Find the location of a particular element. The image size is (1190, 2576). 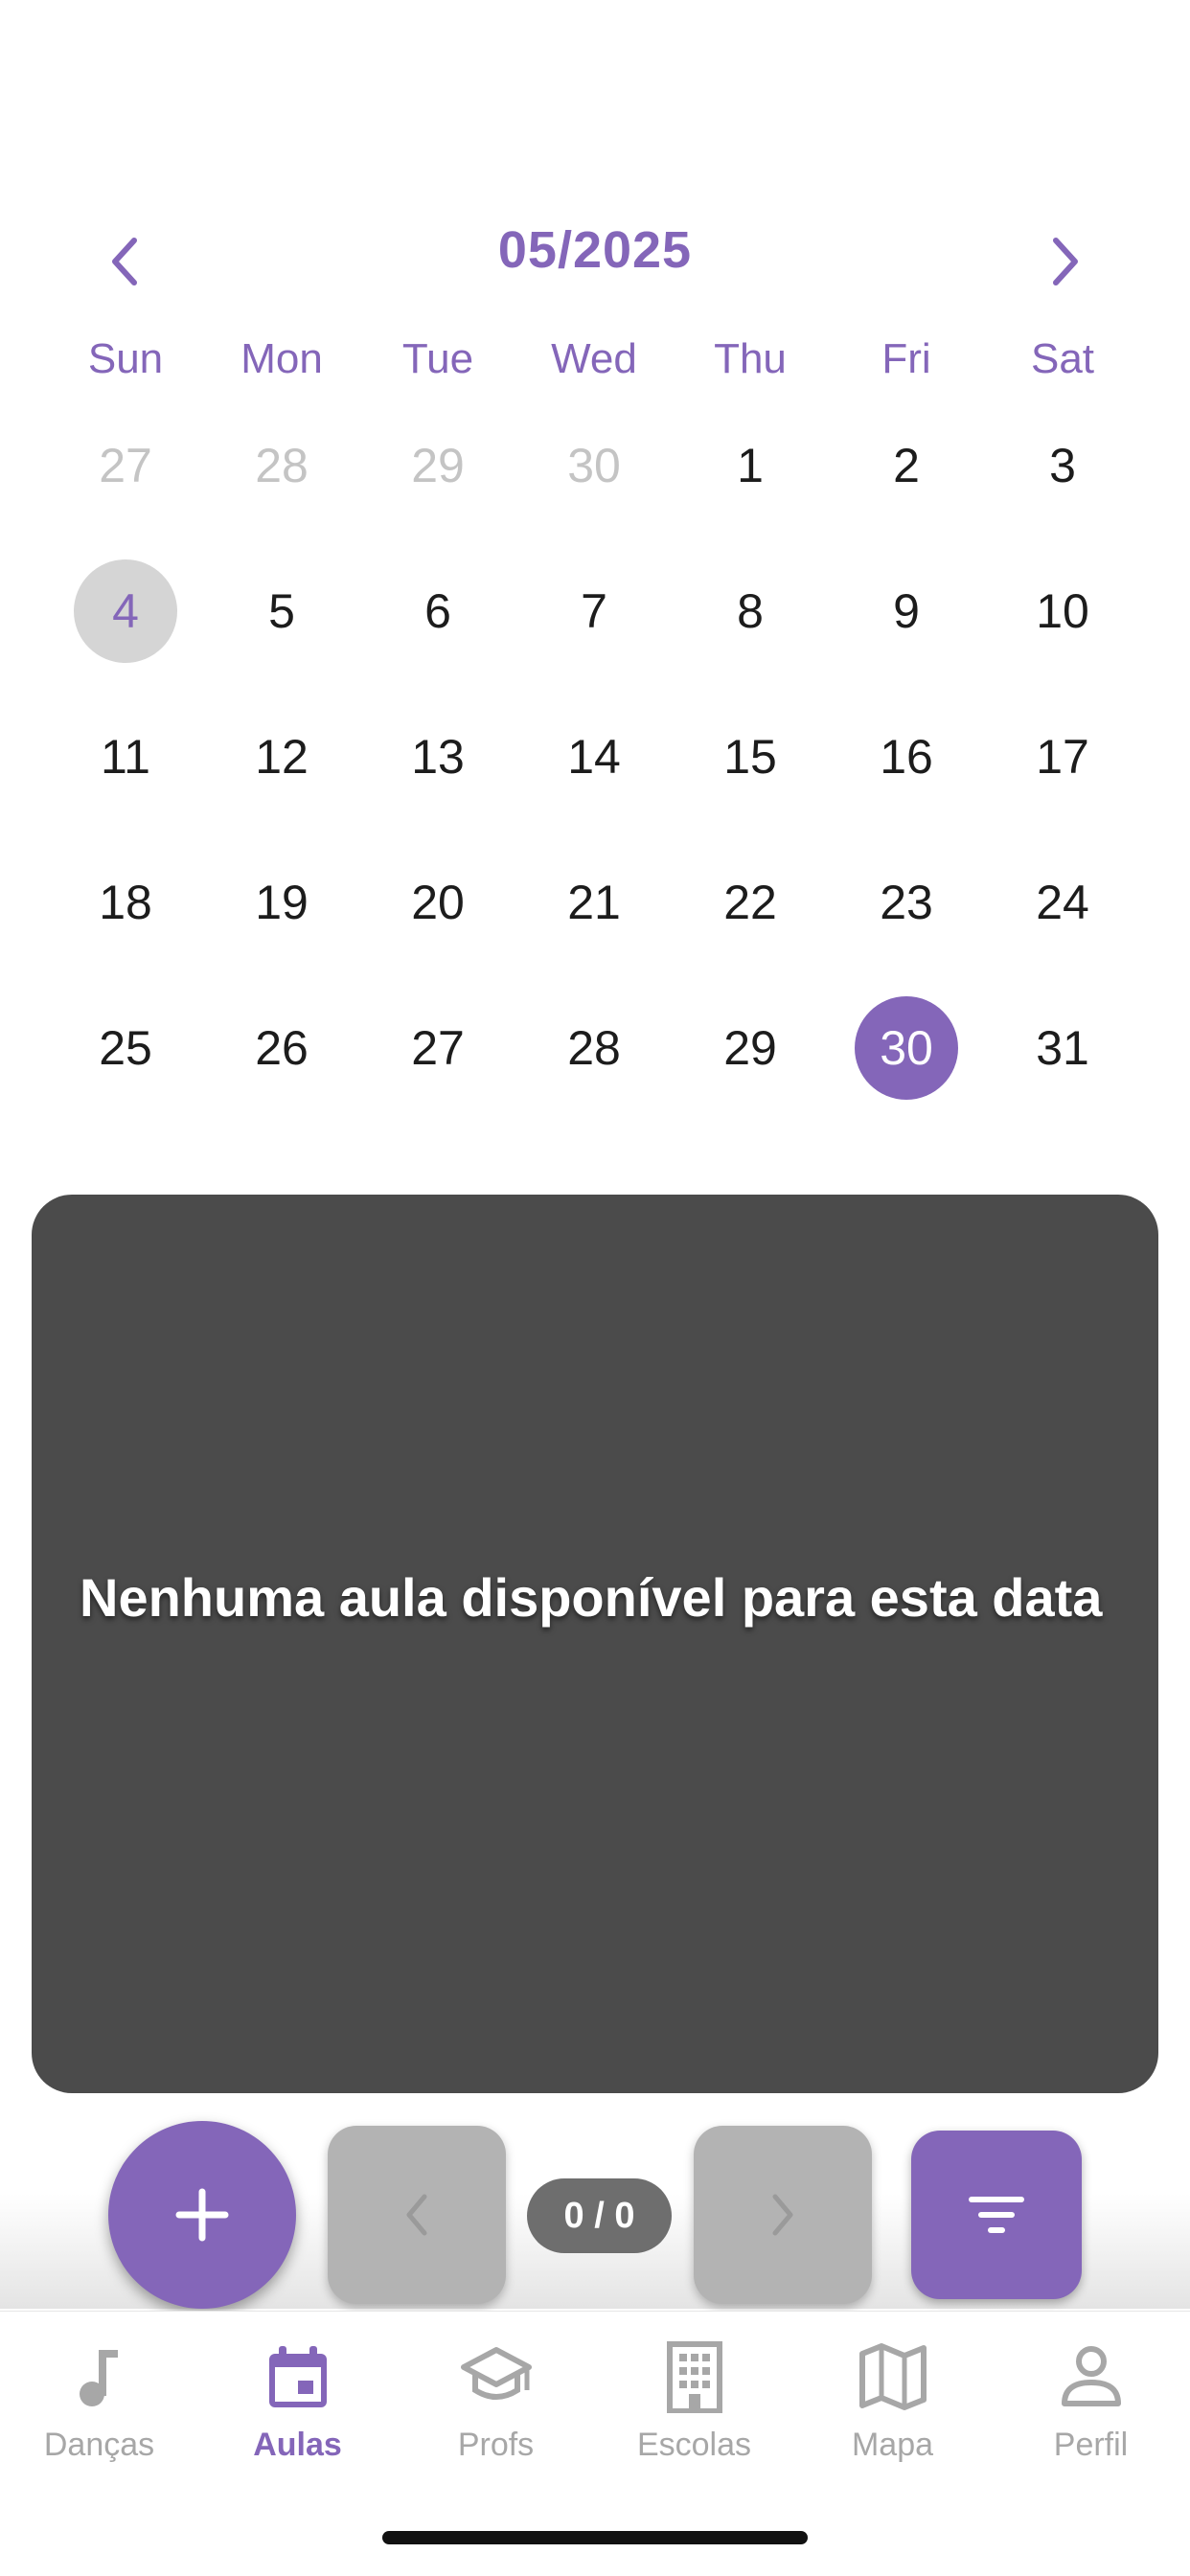

calendar-day: 6 is located at coordinates (438, 611).